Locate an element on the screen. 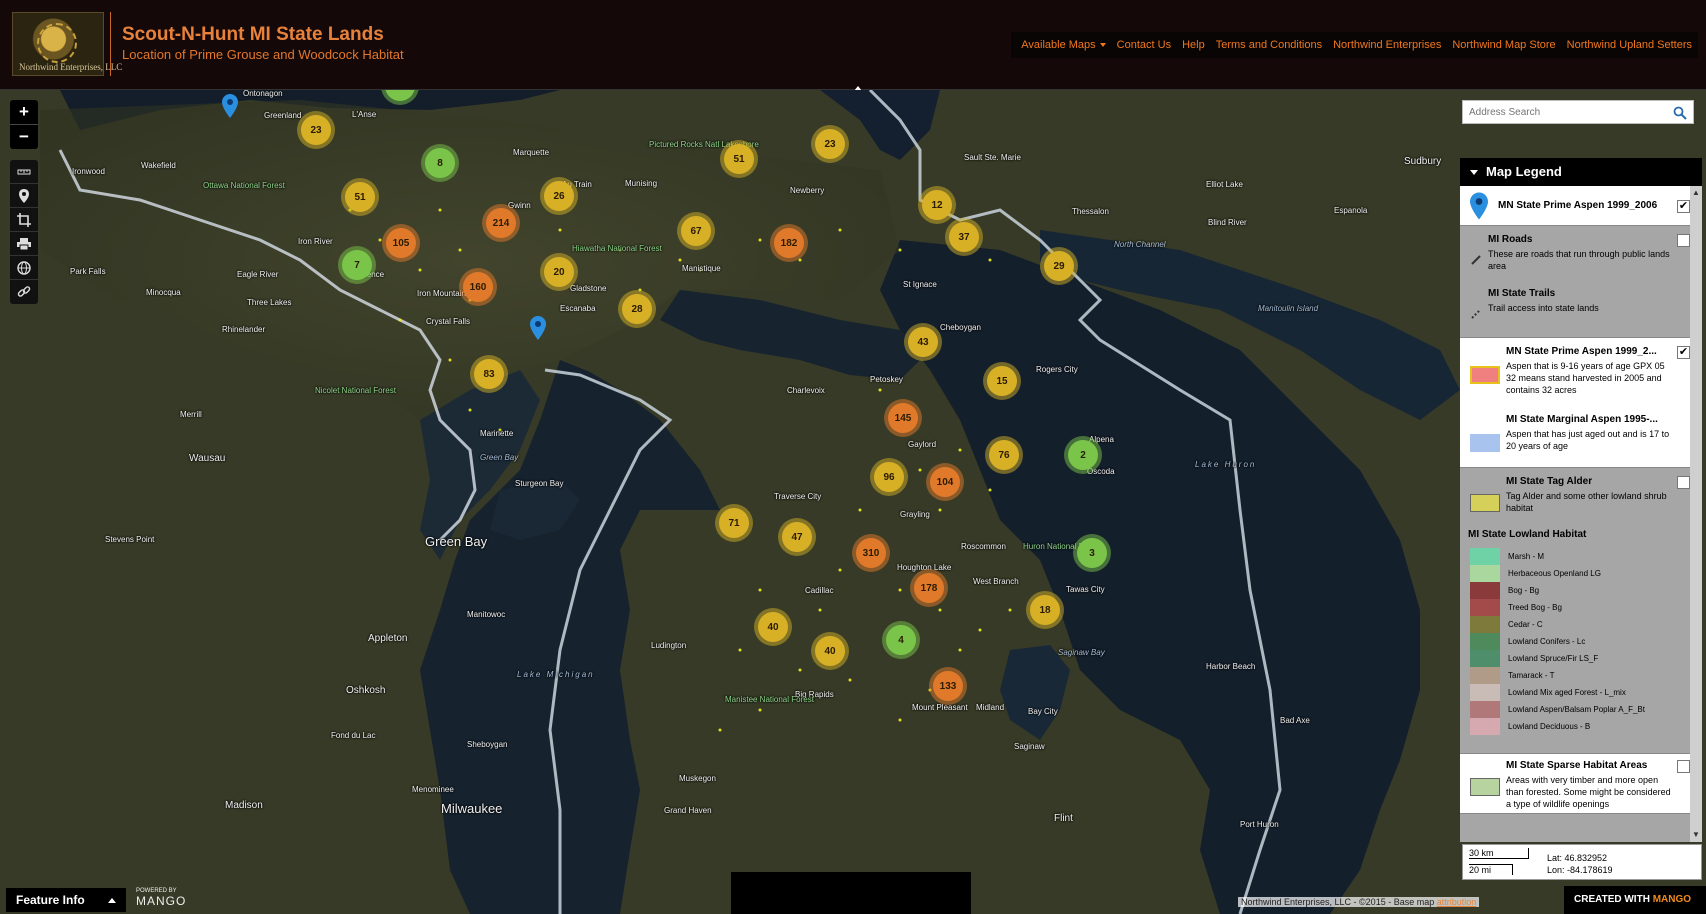 This screenshot has width=1706, height=914. place-label: Grayling is located at coordinates (915, 514).